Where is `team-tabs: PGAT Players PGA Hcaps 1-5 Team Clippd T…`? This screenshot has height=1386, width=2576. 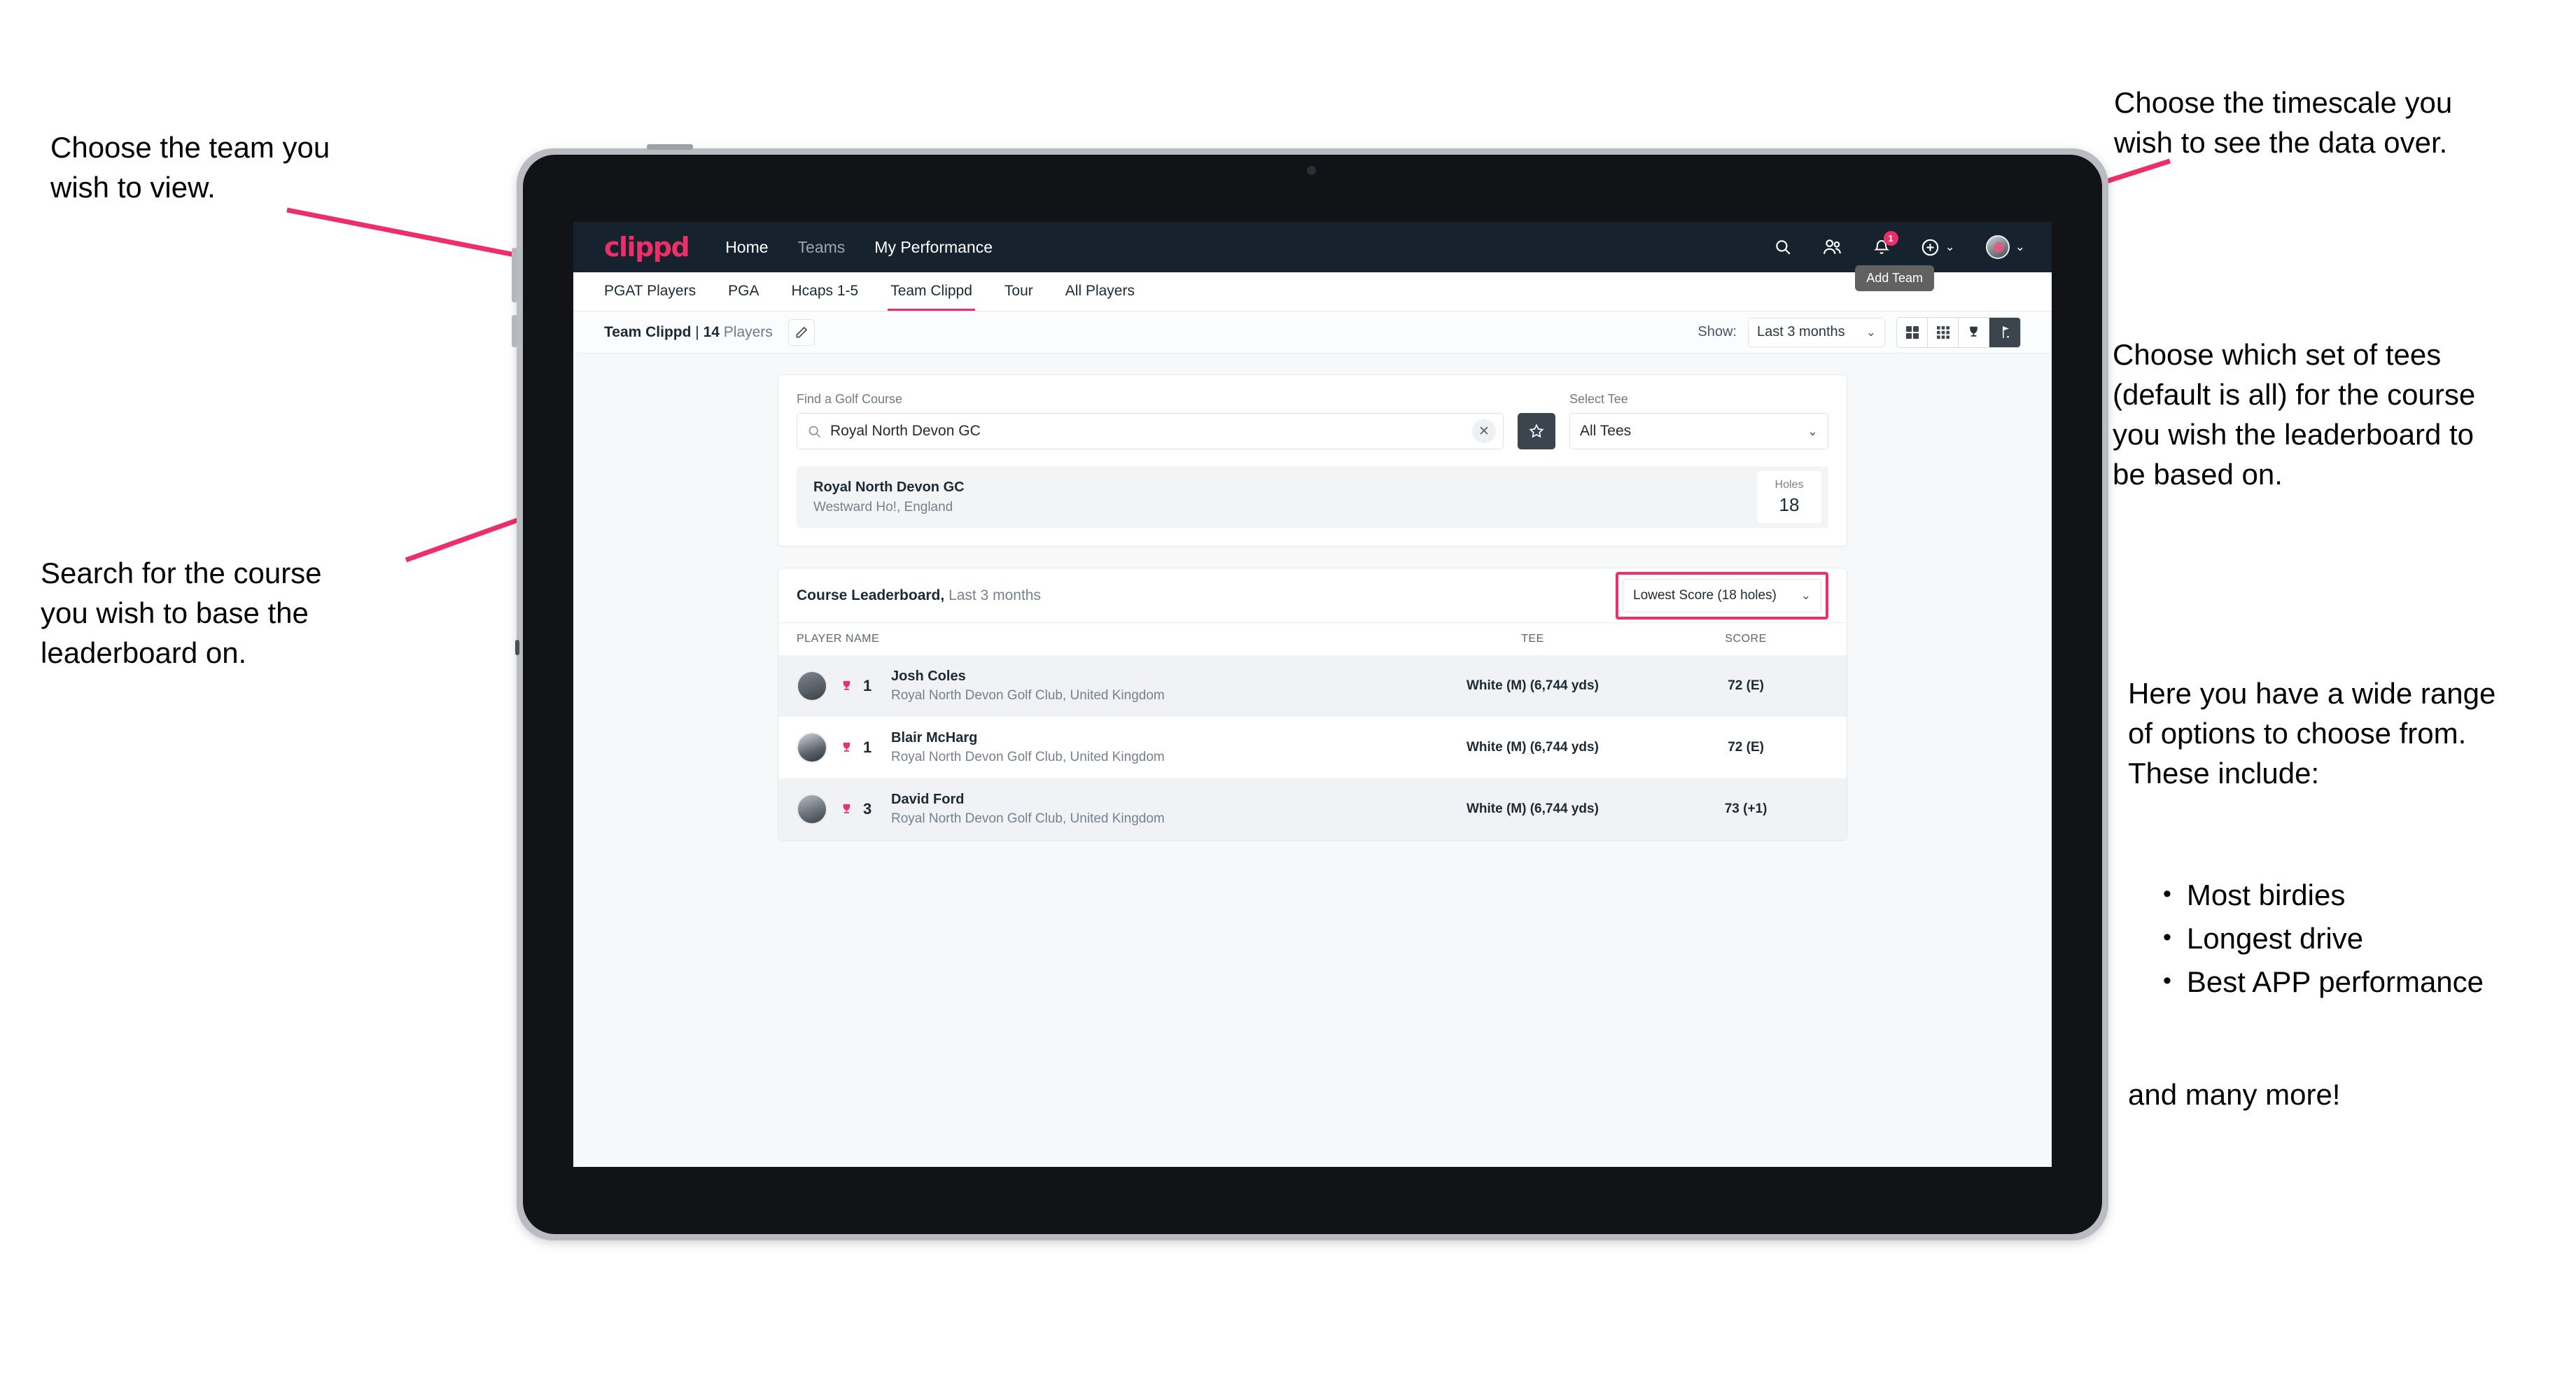 team-tabs: PGAT Players PGA Hcaps 1-5 Team Clippd T… is located at coordinates (1312, 292).